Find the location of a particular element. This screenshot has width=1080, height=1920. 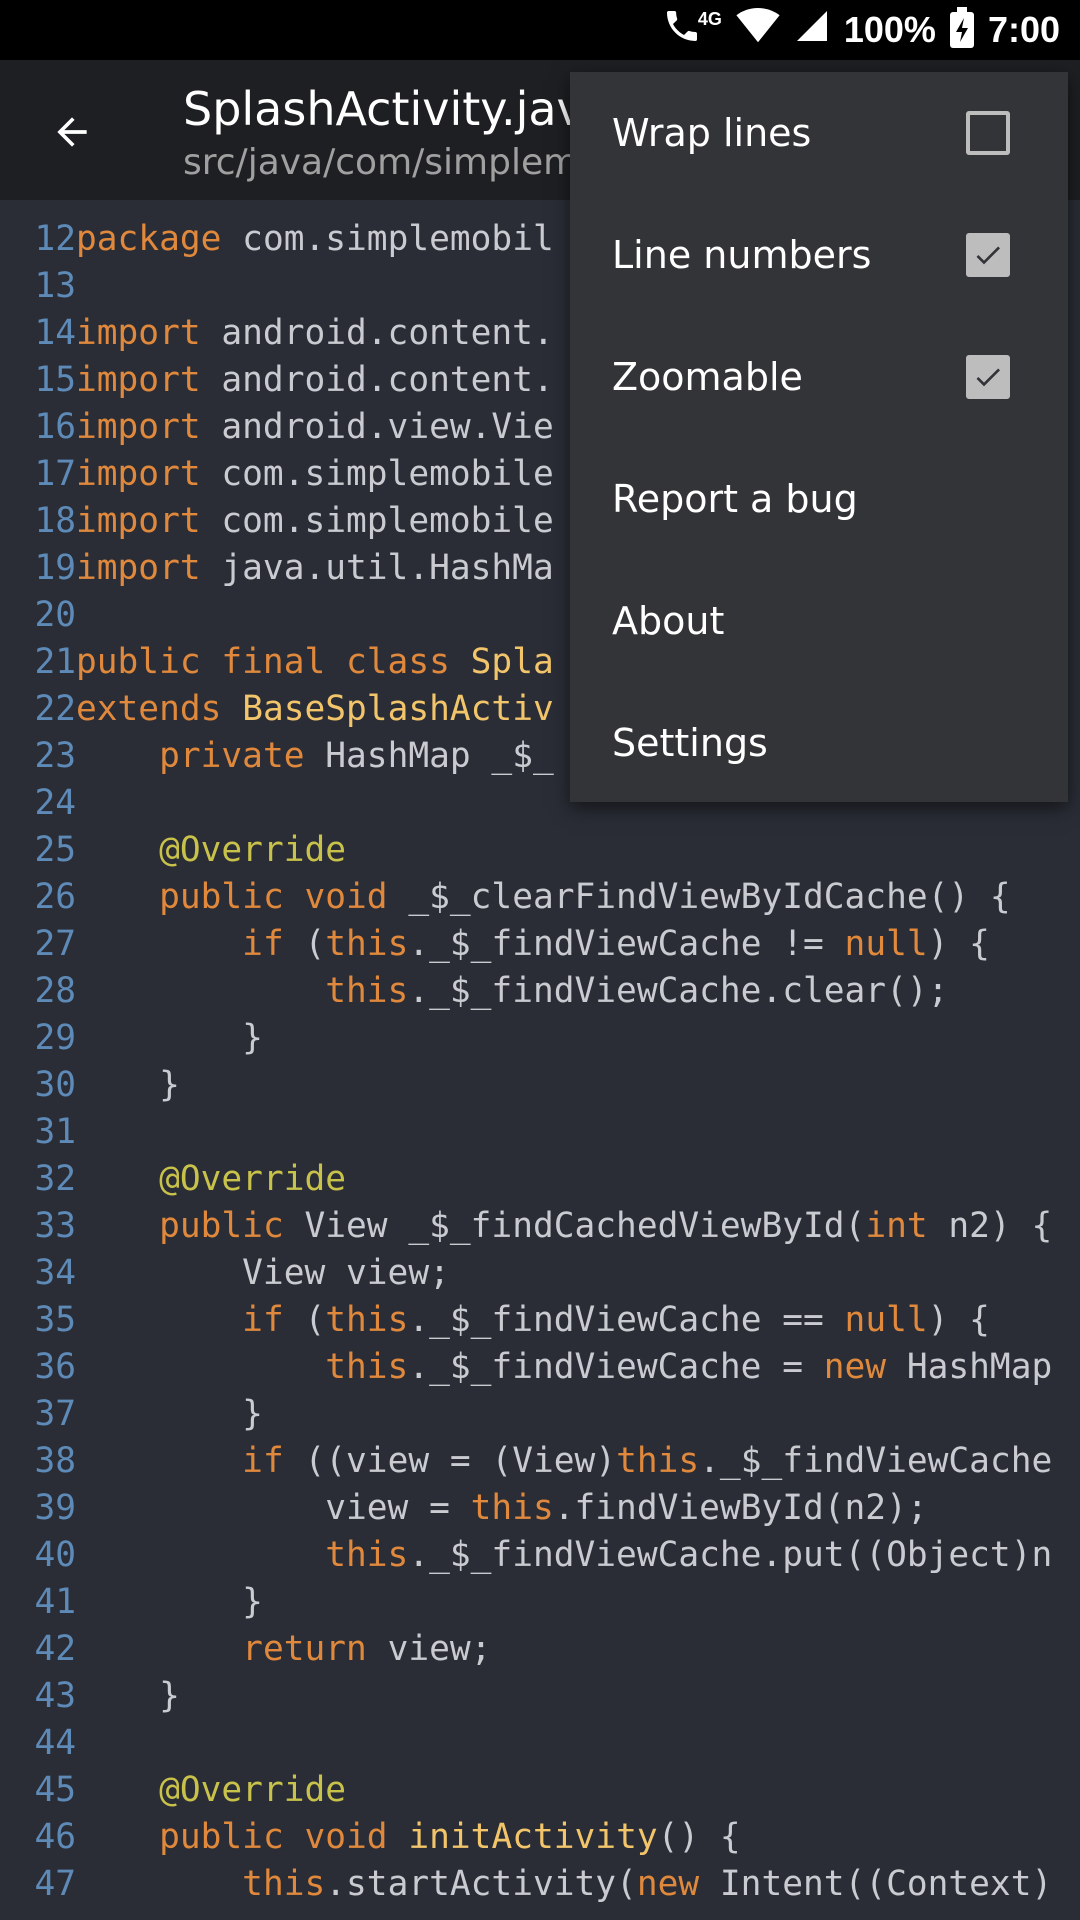

code-token: ._$_findViewCache == is located at coordinates (626, 1320).